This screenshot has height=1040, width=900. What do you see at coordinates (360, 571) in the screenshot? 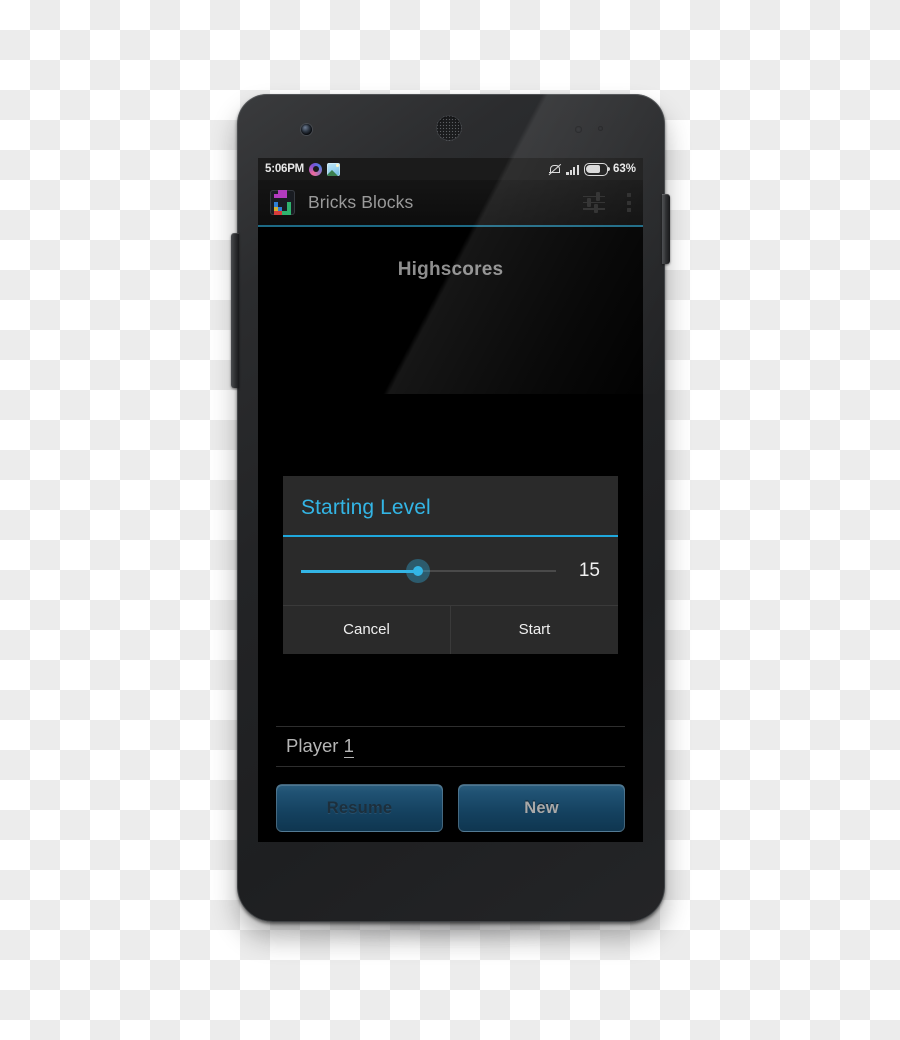
I see `slider-fill` at bounding box center [360, 571].